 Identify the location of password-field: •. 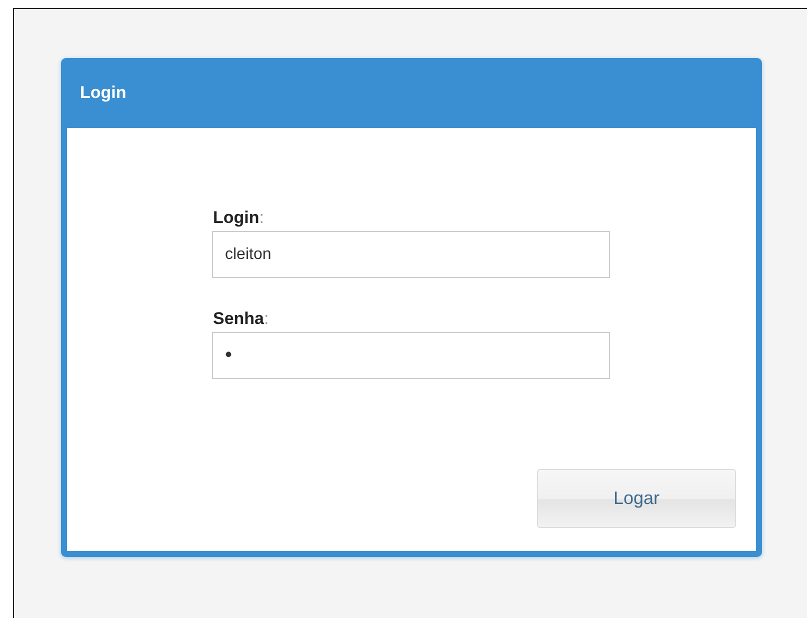
(411, 355).